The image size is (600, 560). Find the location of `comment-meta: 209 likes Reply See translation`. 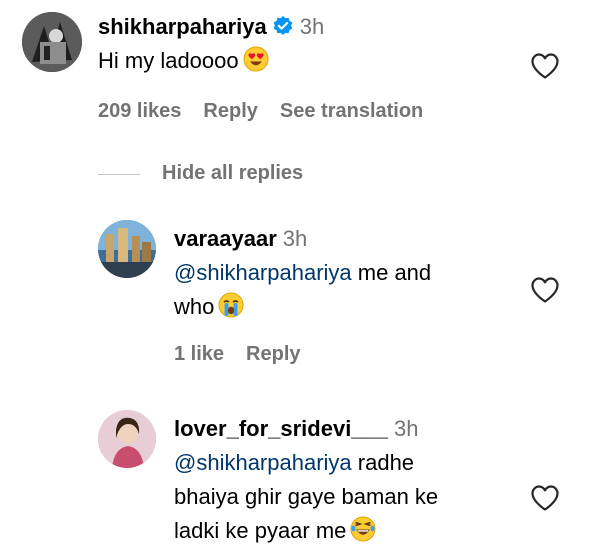

comment-meta: 209 likes Reply See translation is located at coordinates (271, 111).